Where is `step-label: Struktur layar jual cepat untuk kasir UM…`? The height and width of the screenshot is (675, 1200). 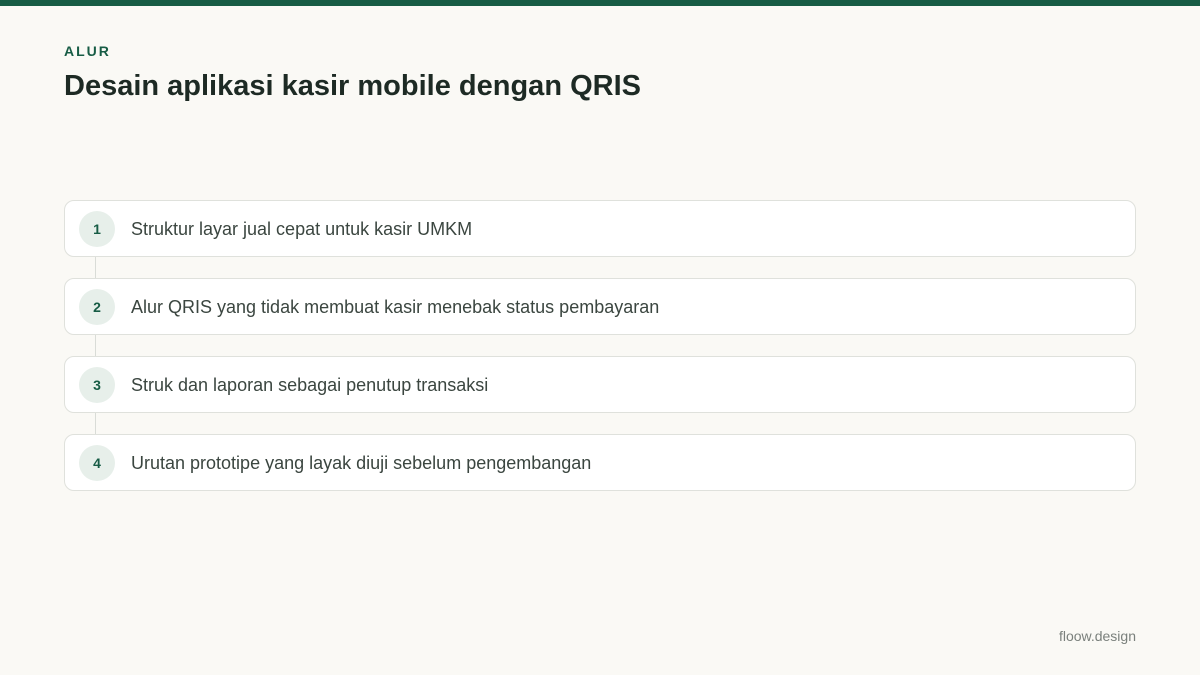
step-label: Struktur layar jual cepat untuk kasir UM… is located at coordinates (302, 229).